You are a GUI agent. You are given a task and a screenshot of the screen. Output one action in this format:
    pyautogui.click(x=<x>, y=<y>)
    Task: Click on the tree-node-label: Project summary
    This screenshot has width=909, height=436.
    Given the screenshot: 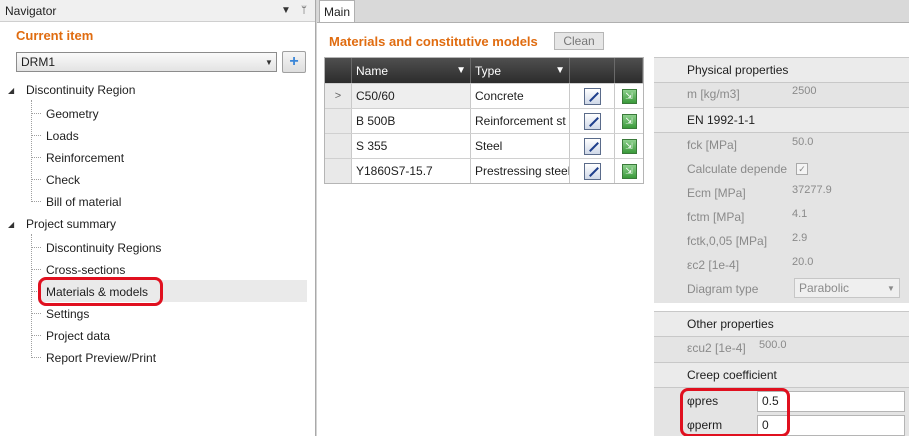 What is the action you would take?
    pyautogui.click(x=71, y=224)
    